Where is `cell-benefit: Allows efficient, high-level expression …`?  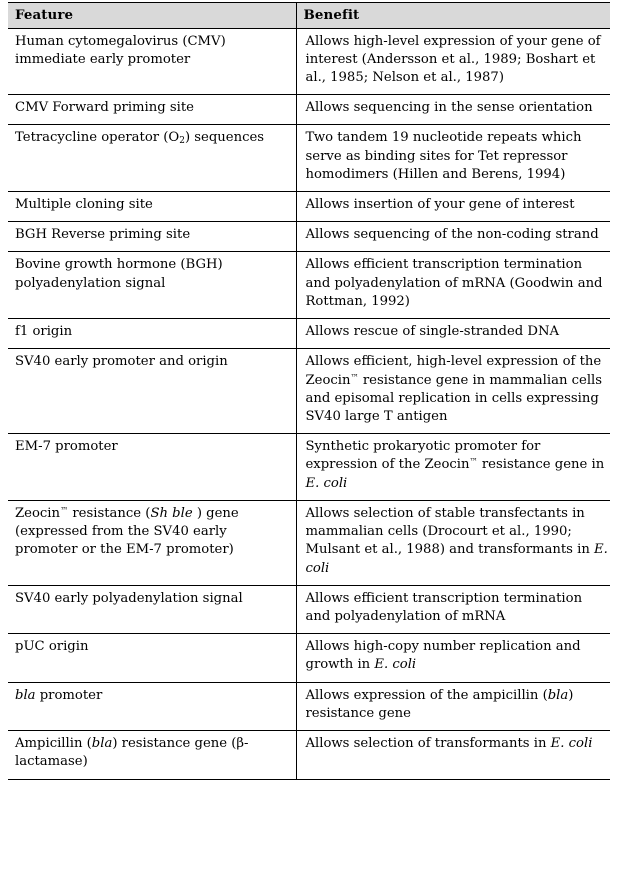
cell-benefit: Allows efficient, high-level expression … is located at coordinates (453, 391).